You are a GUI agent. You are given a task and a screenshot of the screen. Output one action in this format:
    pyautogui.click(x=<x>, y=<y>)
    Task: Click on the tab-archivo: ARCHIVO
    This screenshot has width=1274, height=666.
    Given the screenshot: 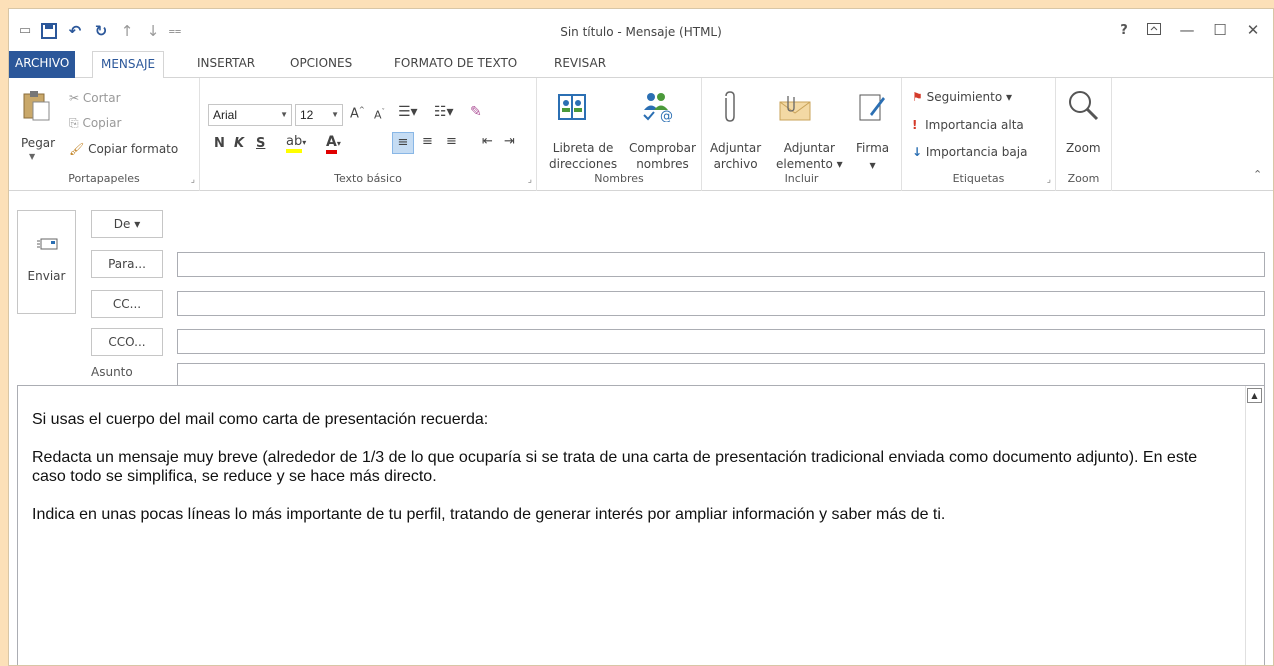 What is the action you would take?
    pyautogui.click(x=42, y=64)
    